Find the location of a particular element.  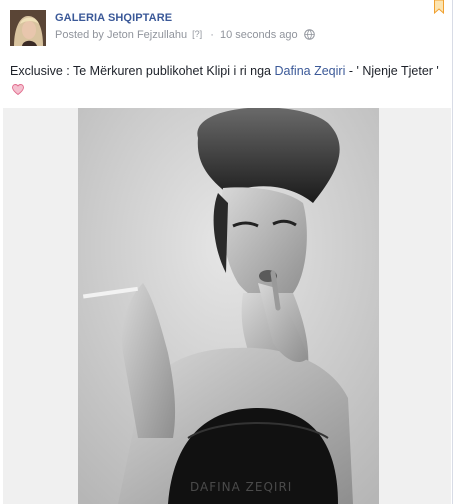

tagged-artist-link: Dafina Zeqiri is located at coordinates (309, 71).